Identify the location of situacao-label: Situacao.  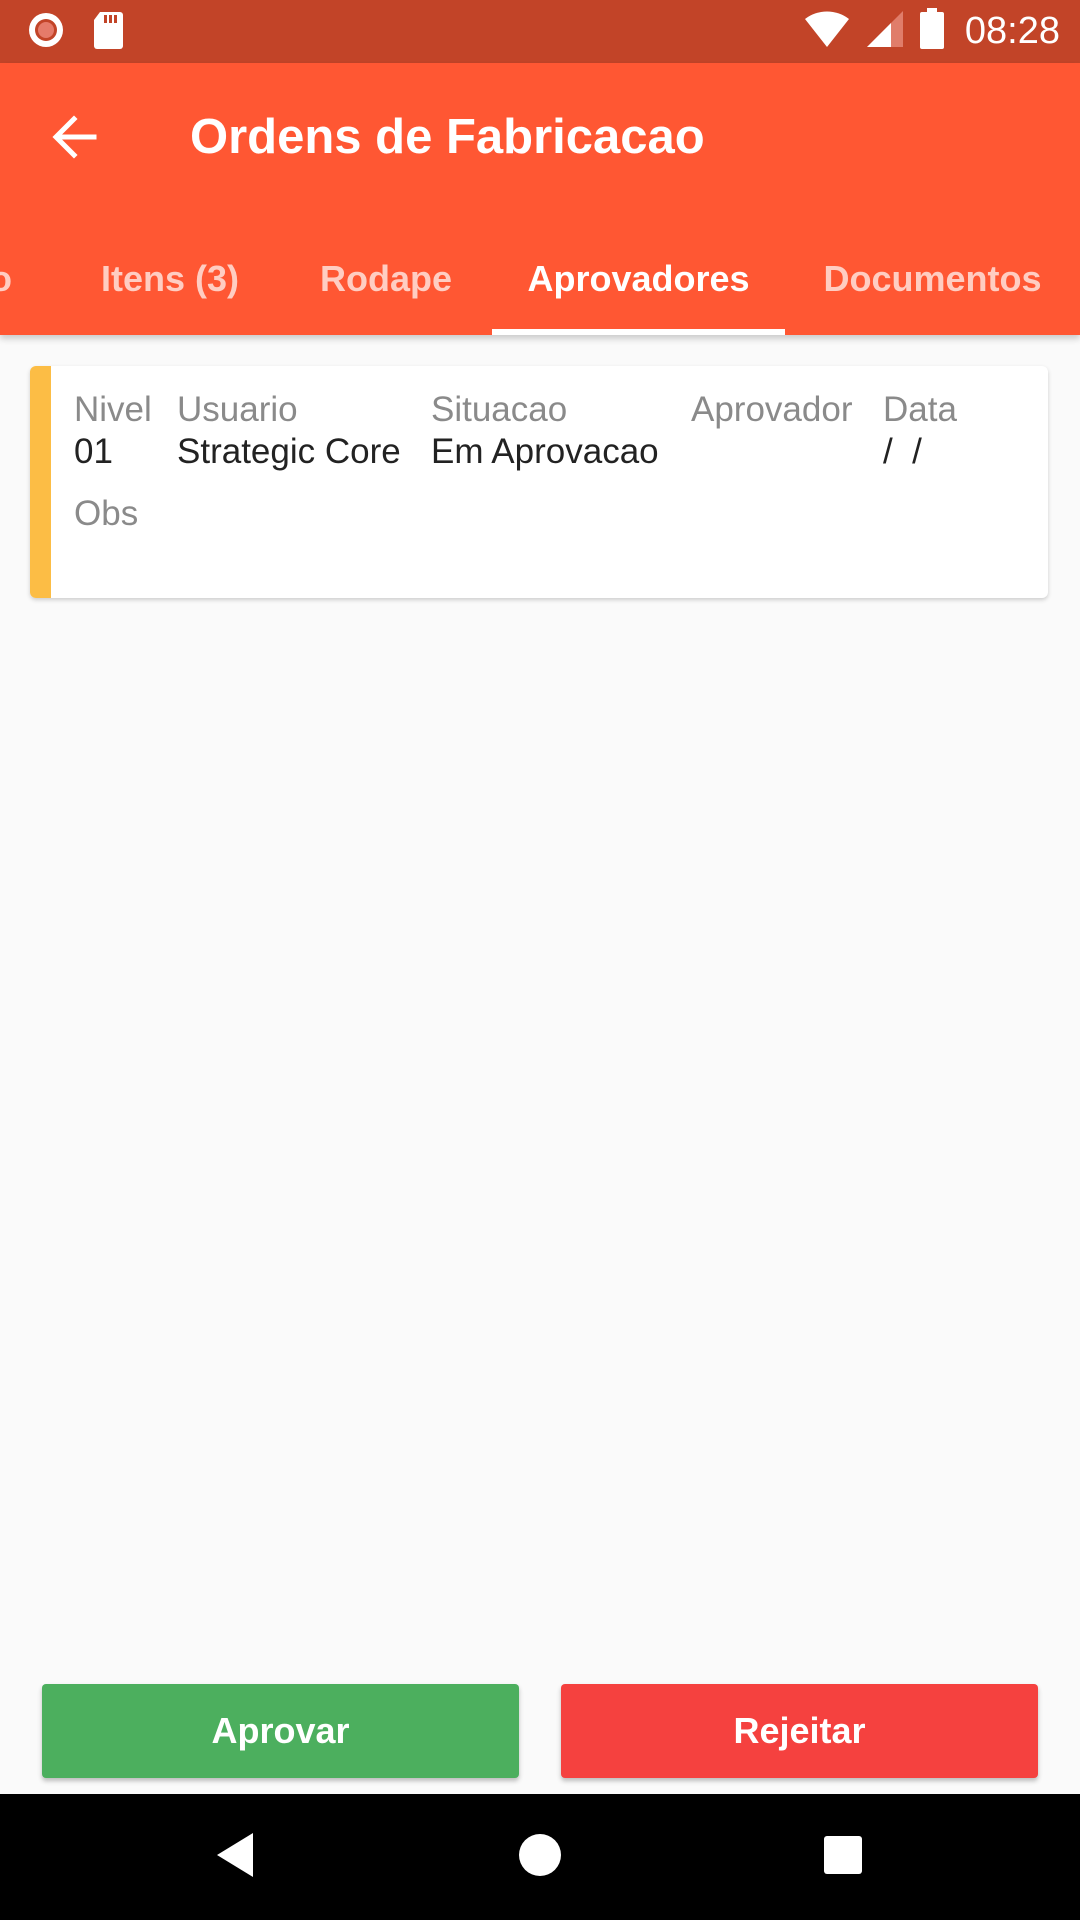
(499, 409).